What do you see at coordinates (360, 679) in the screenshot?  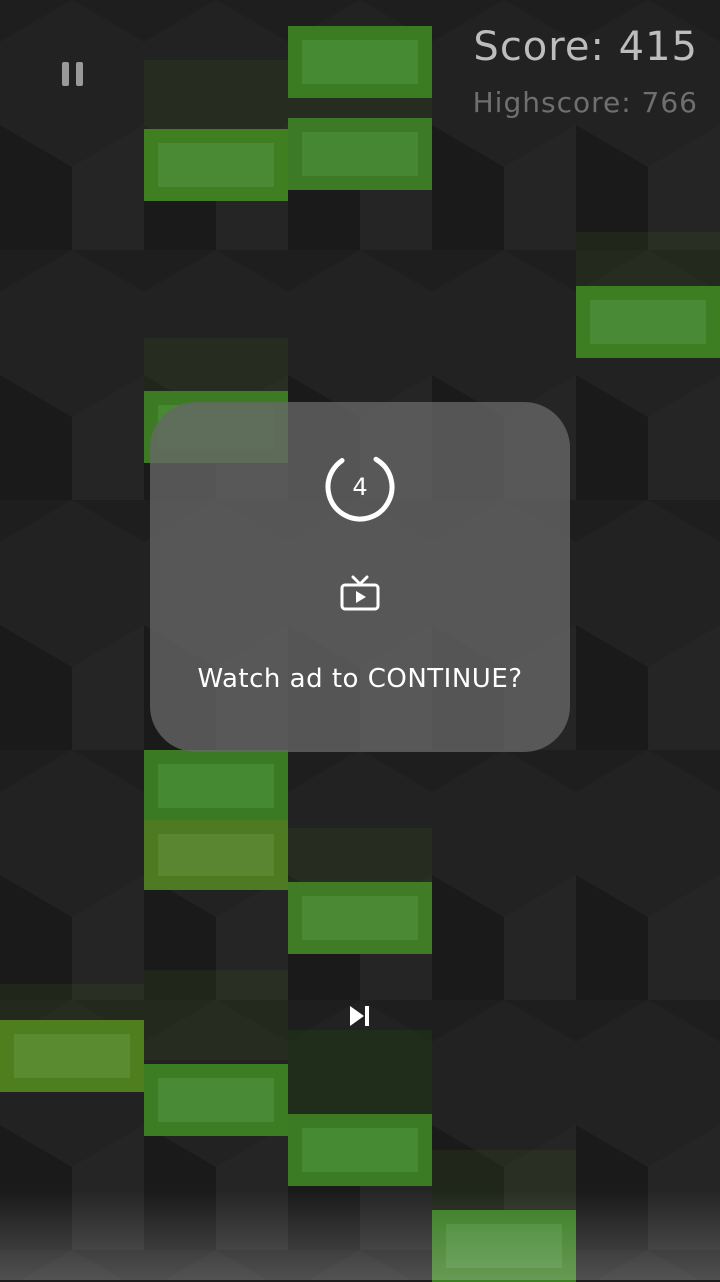 I see `continue-message: Watch ad to CONTINUE?` at bounding box center [360, 679].